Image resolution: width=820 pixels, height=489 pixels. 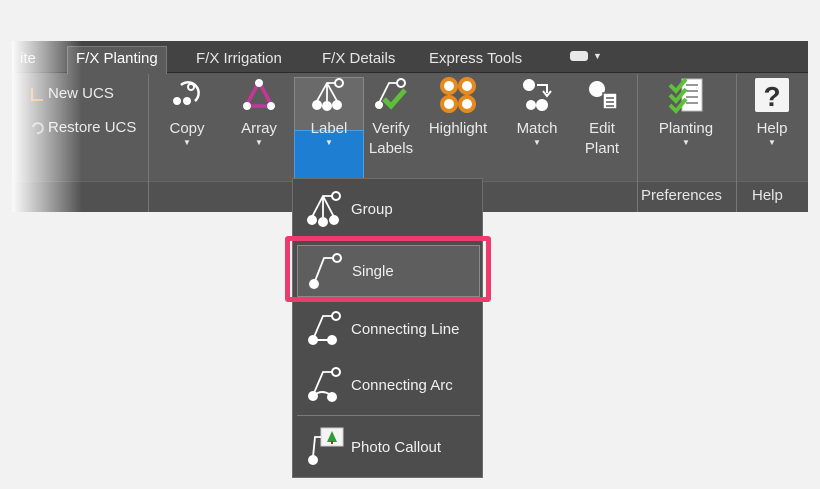 I want to click on highlight-label: Highlight, so click(x=458, y=128).